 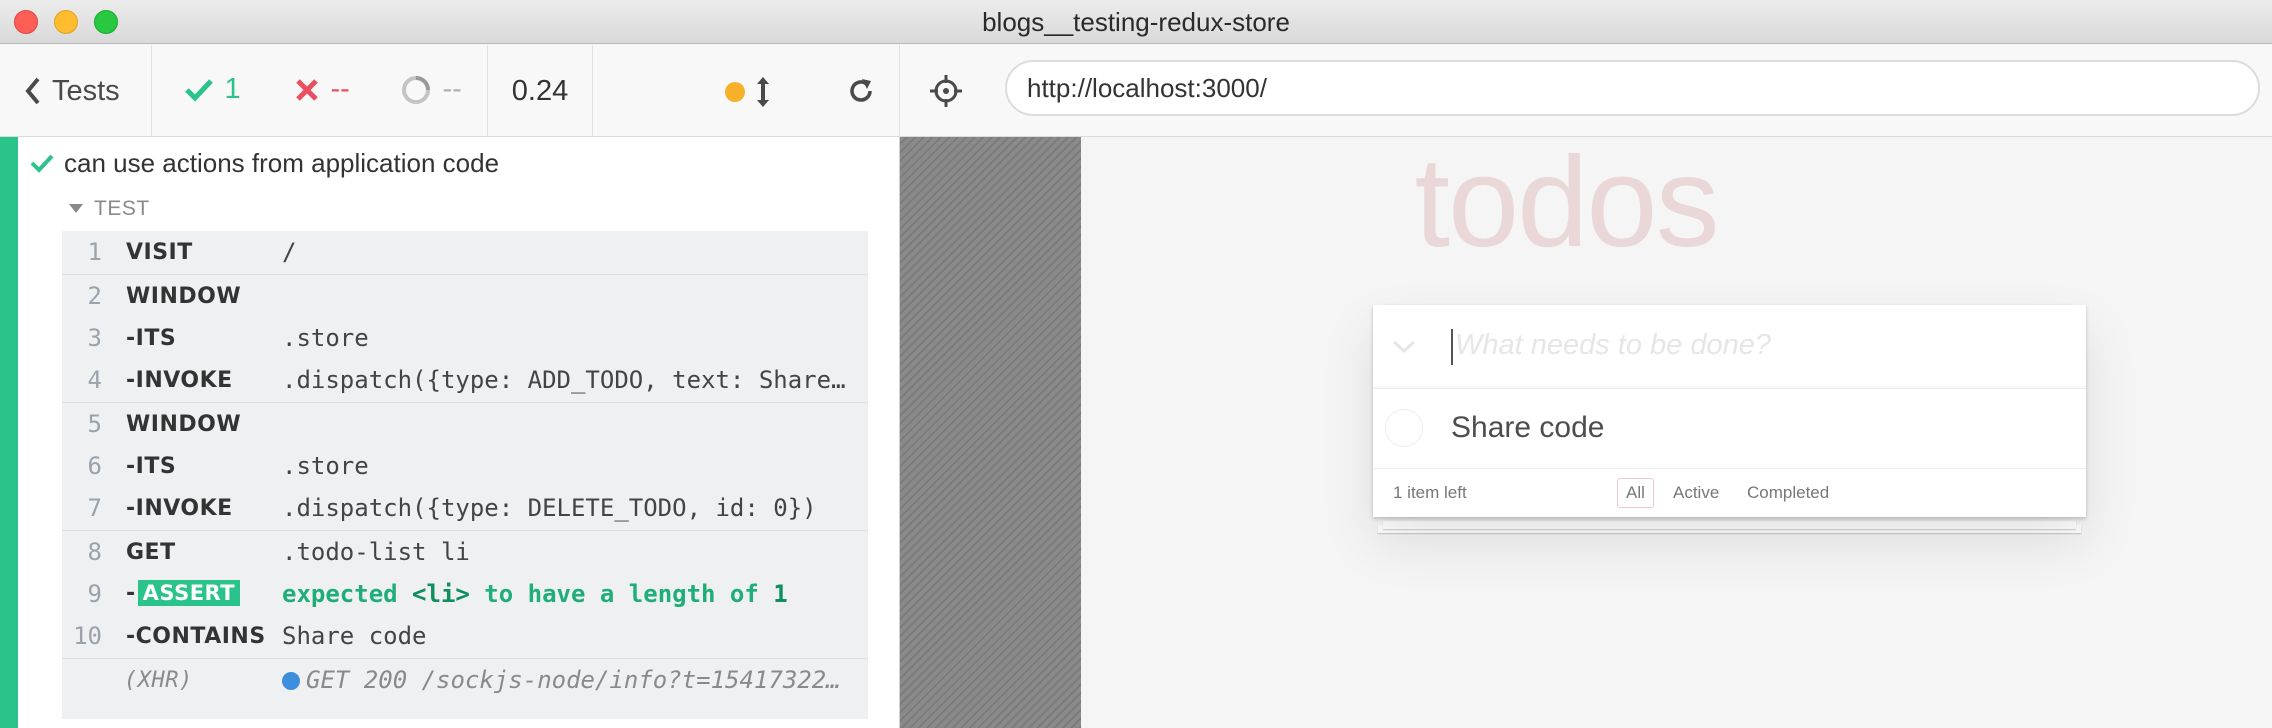 What do you see at coordinates (189, 593) in the screenshot?
I see `assert-badge: ASSERT` at bounding box center [189, 593].